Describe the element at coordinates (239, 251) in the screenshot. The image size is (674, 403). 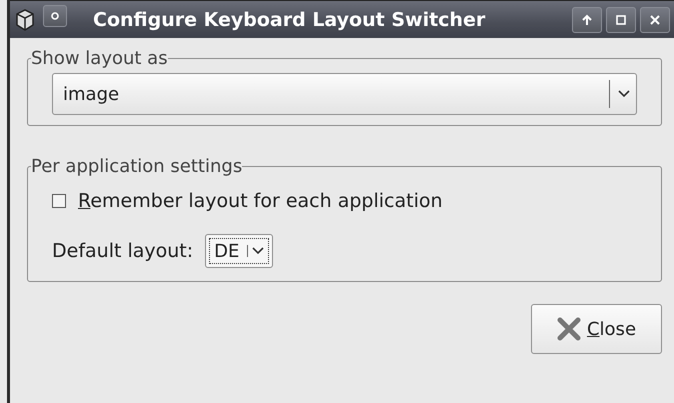
I see `default-layout-dropdown: DE` at that location.